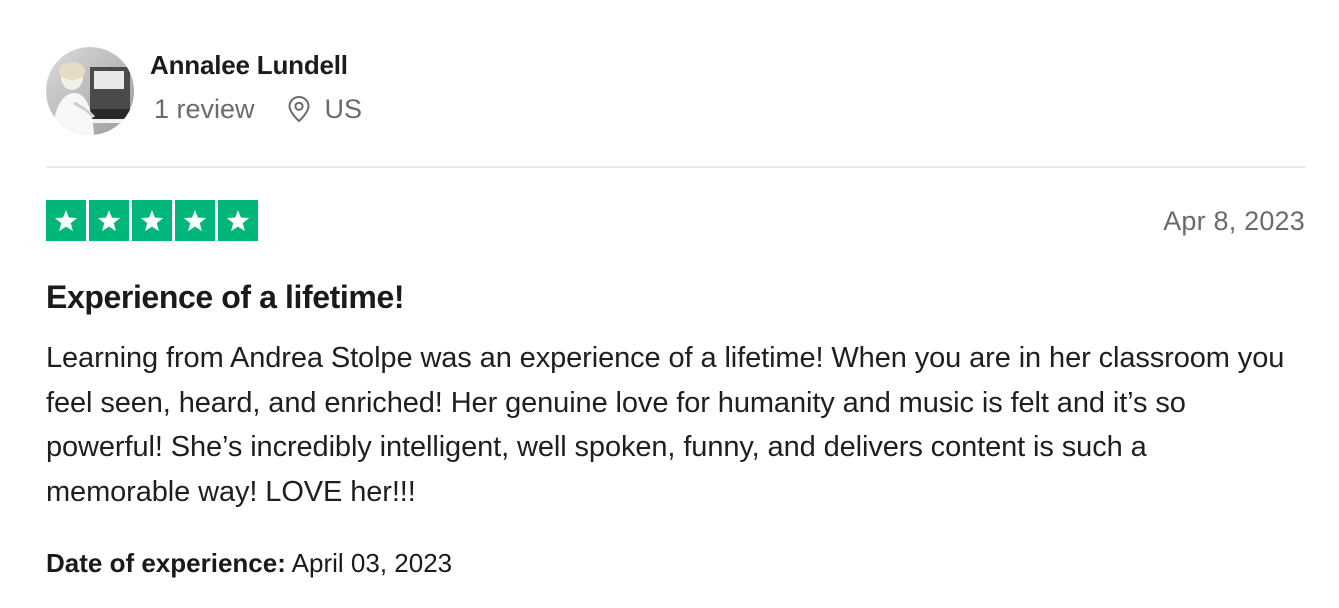  Describe the element at coordinates (204, 109) in the screenshot. I see `review-count: 1 review` at that location.